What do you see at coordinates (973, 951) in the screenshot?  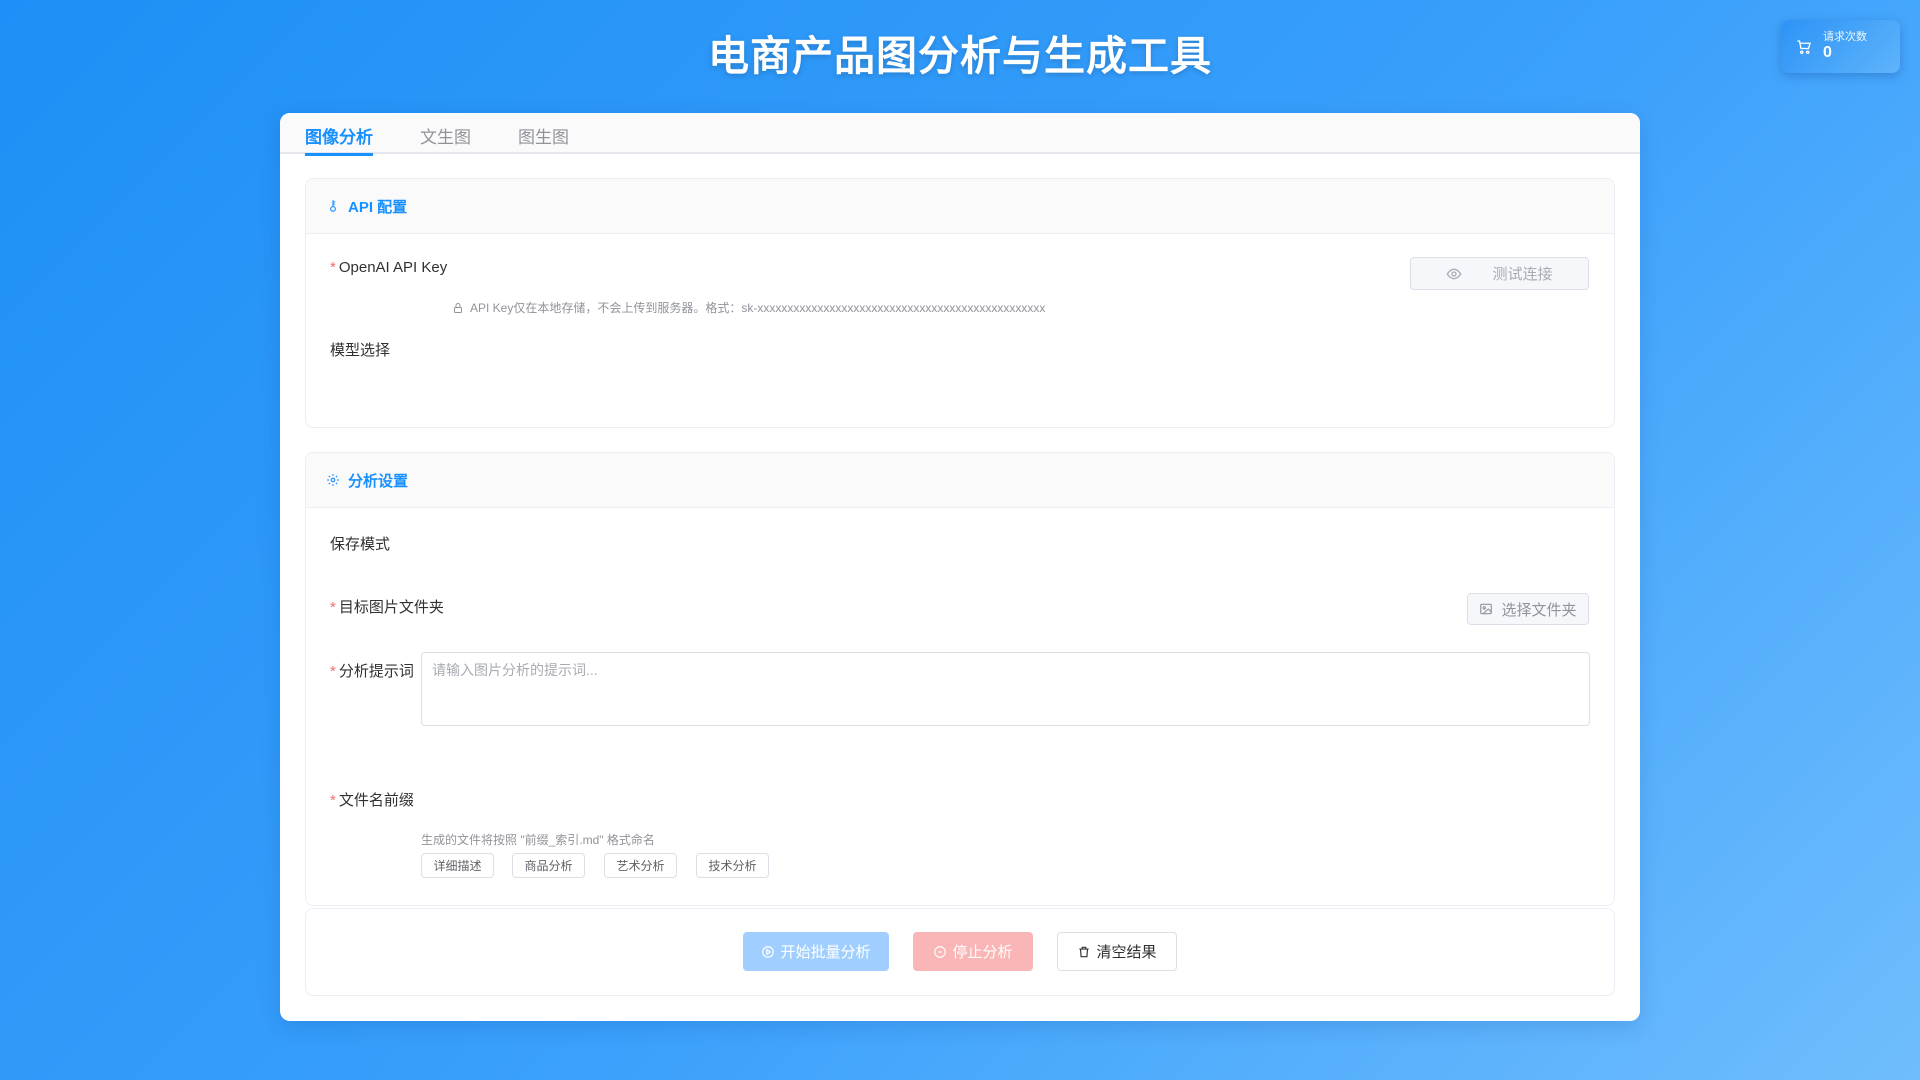 I see `stop-analysis-button: 停止分析` at bounding box center [973, 951].